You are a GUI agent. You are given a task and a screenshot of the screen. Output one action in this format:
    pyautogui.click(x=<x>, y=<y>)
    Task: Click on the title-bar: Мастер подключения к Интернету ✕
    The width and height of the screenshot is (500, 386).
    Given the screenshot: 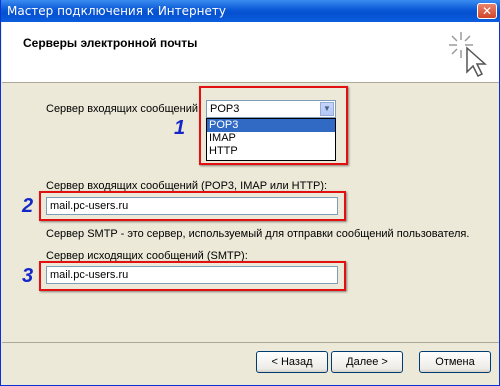 What is the action you would take?
    pyautogui.click(x=250, y=11)
    